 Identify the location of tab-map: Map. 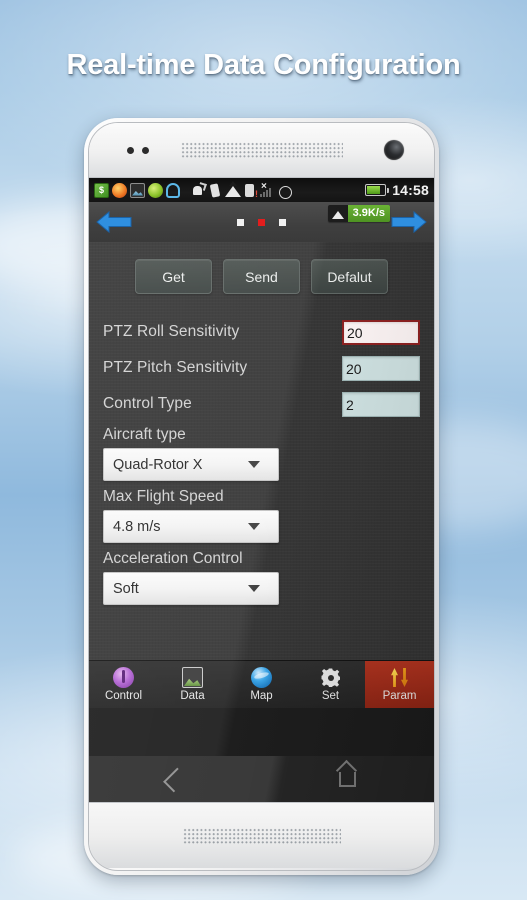
(261, 684).